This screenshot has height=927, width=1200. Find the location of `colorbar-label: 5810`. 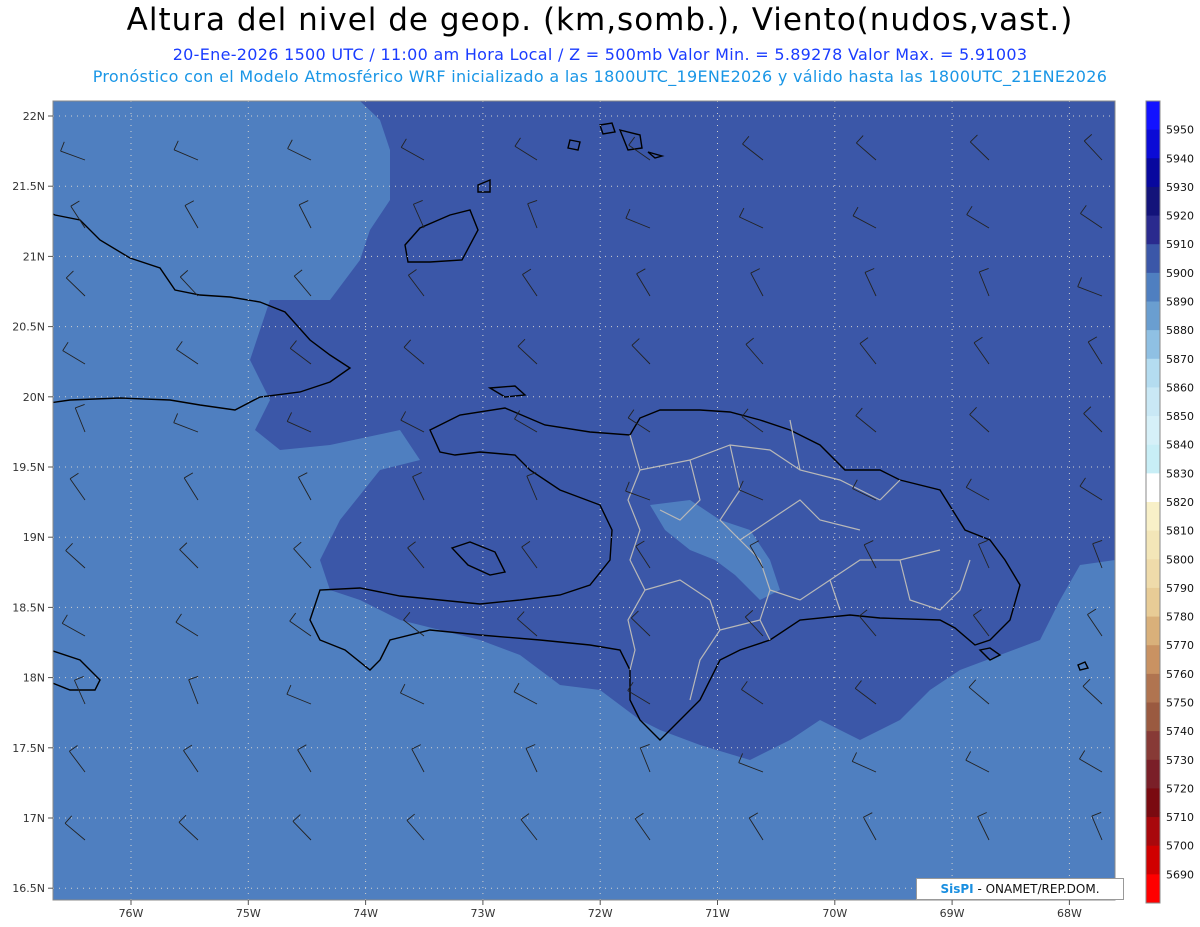

colorbar-label: 5810 is located at coordinates (1180, 531).